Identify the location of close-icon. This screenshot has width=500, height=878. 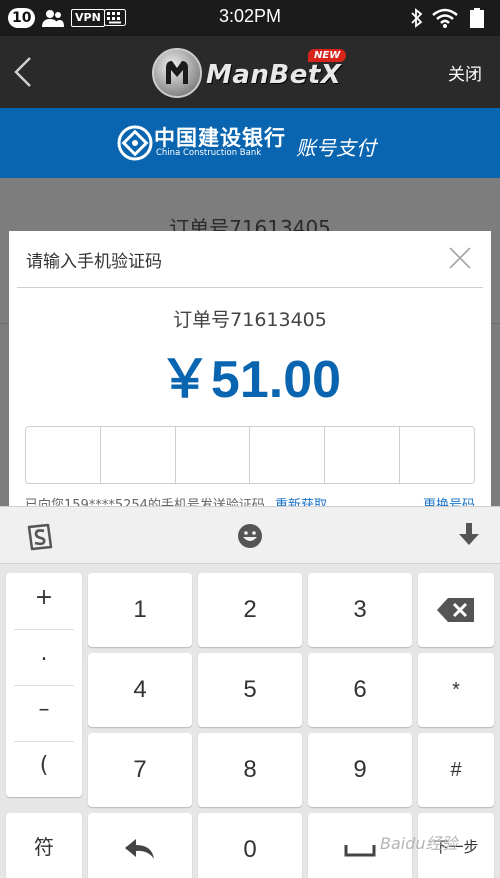
(460, 258).